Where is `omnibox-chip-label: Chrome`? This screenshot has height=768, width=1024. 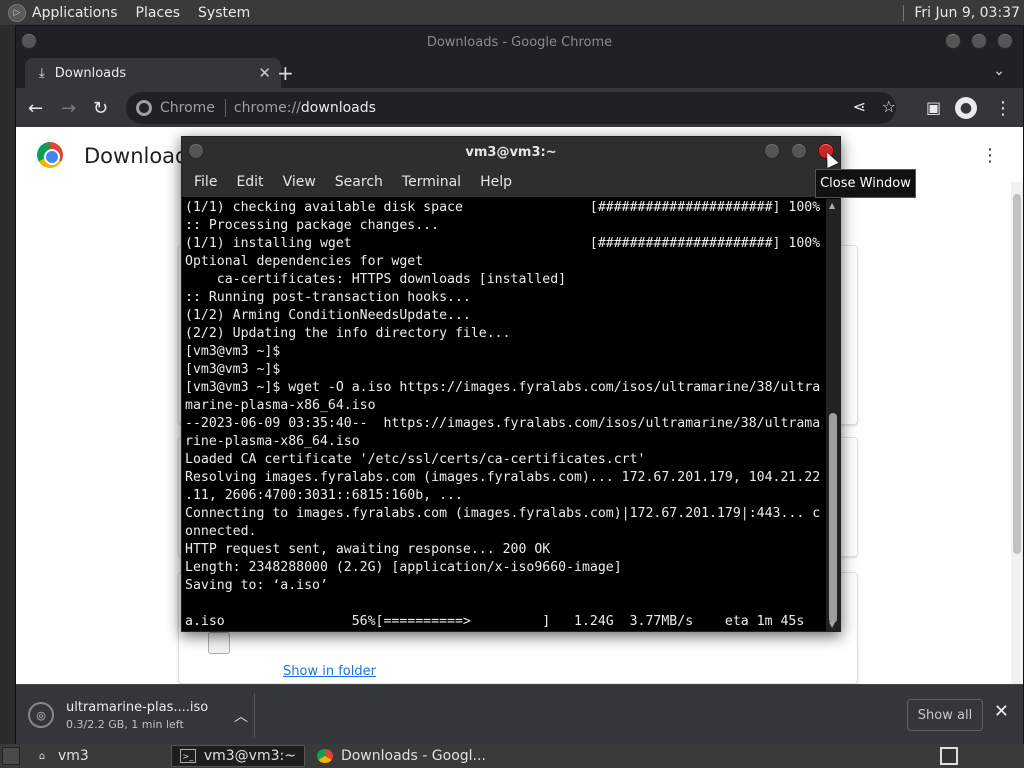
omnibox-chip-label: Chrome is located at coordinates (187, 108).